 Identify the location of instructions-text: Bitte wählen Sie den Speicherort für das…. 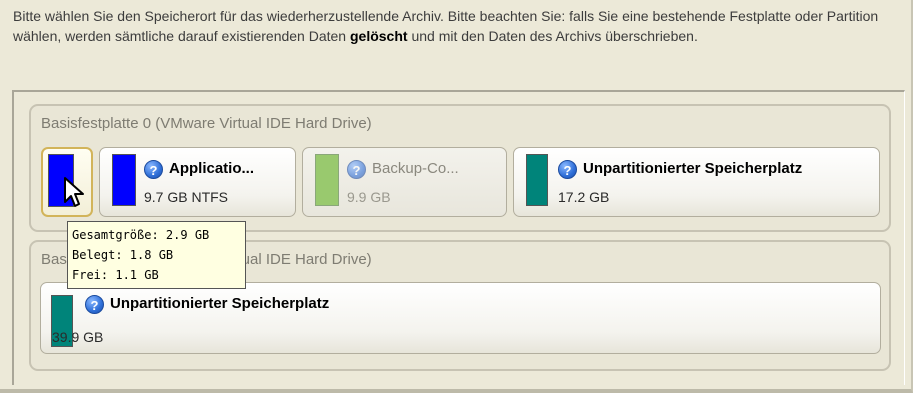
(453, 26).